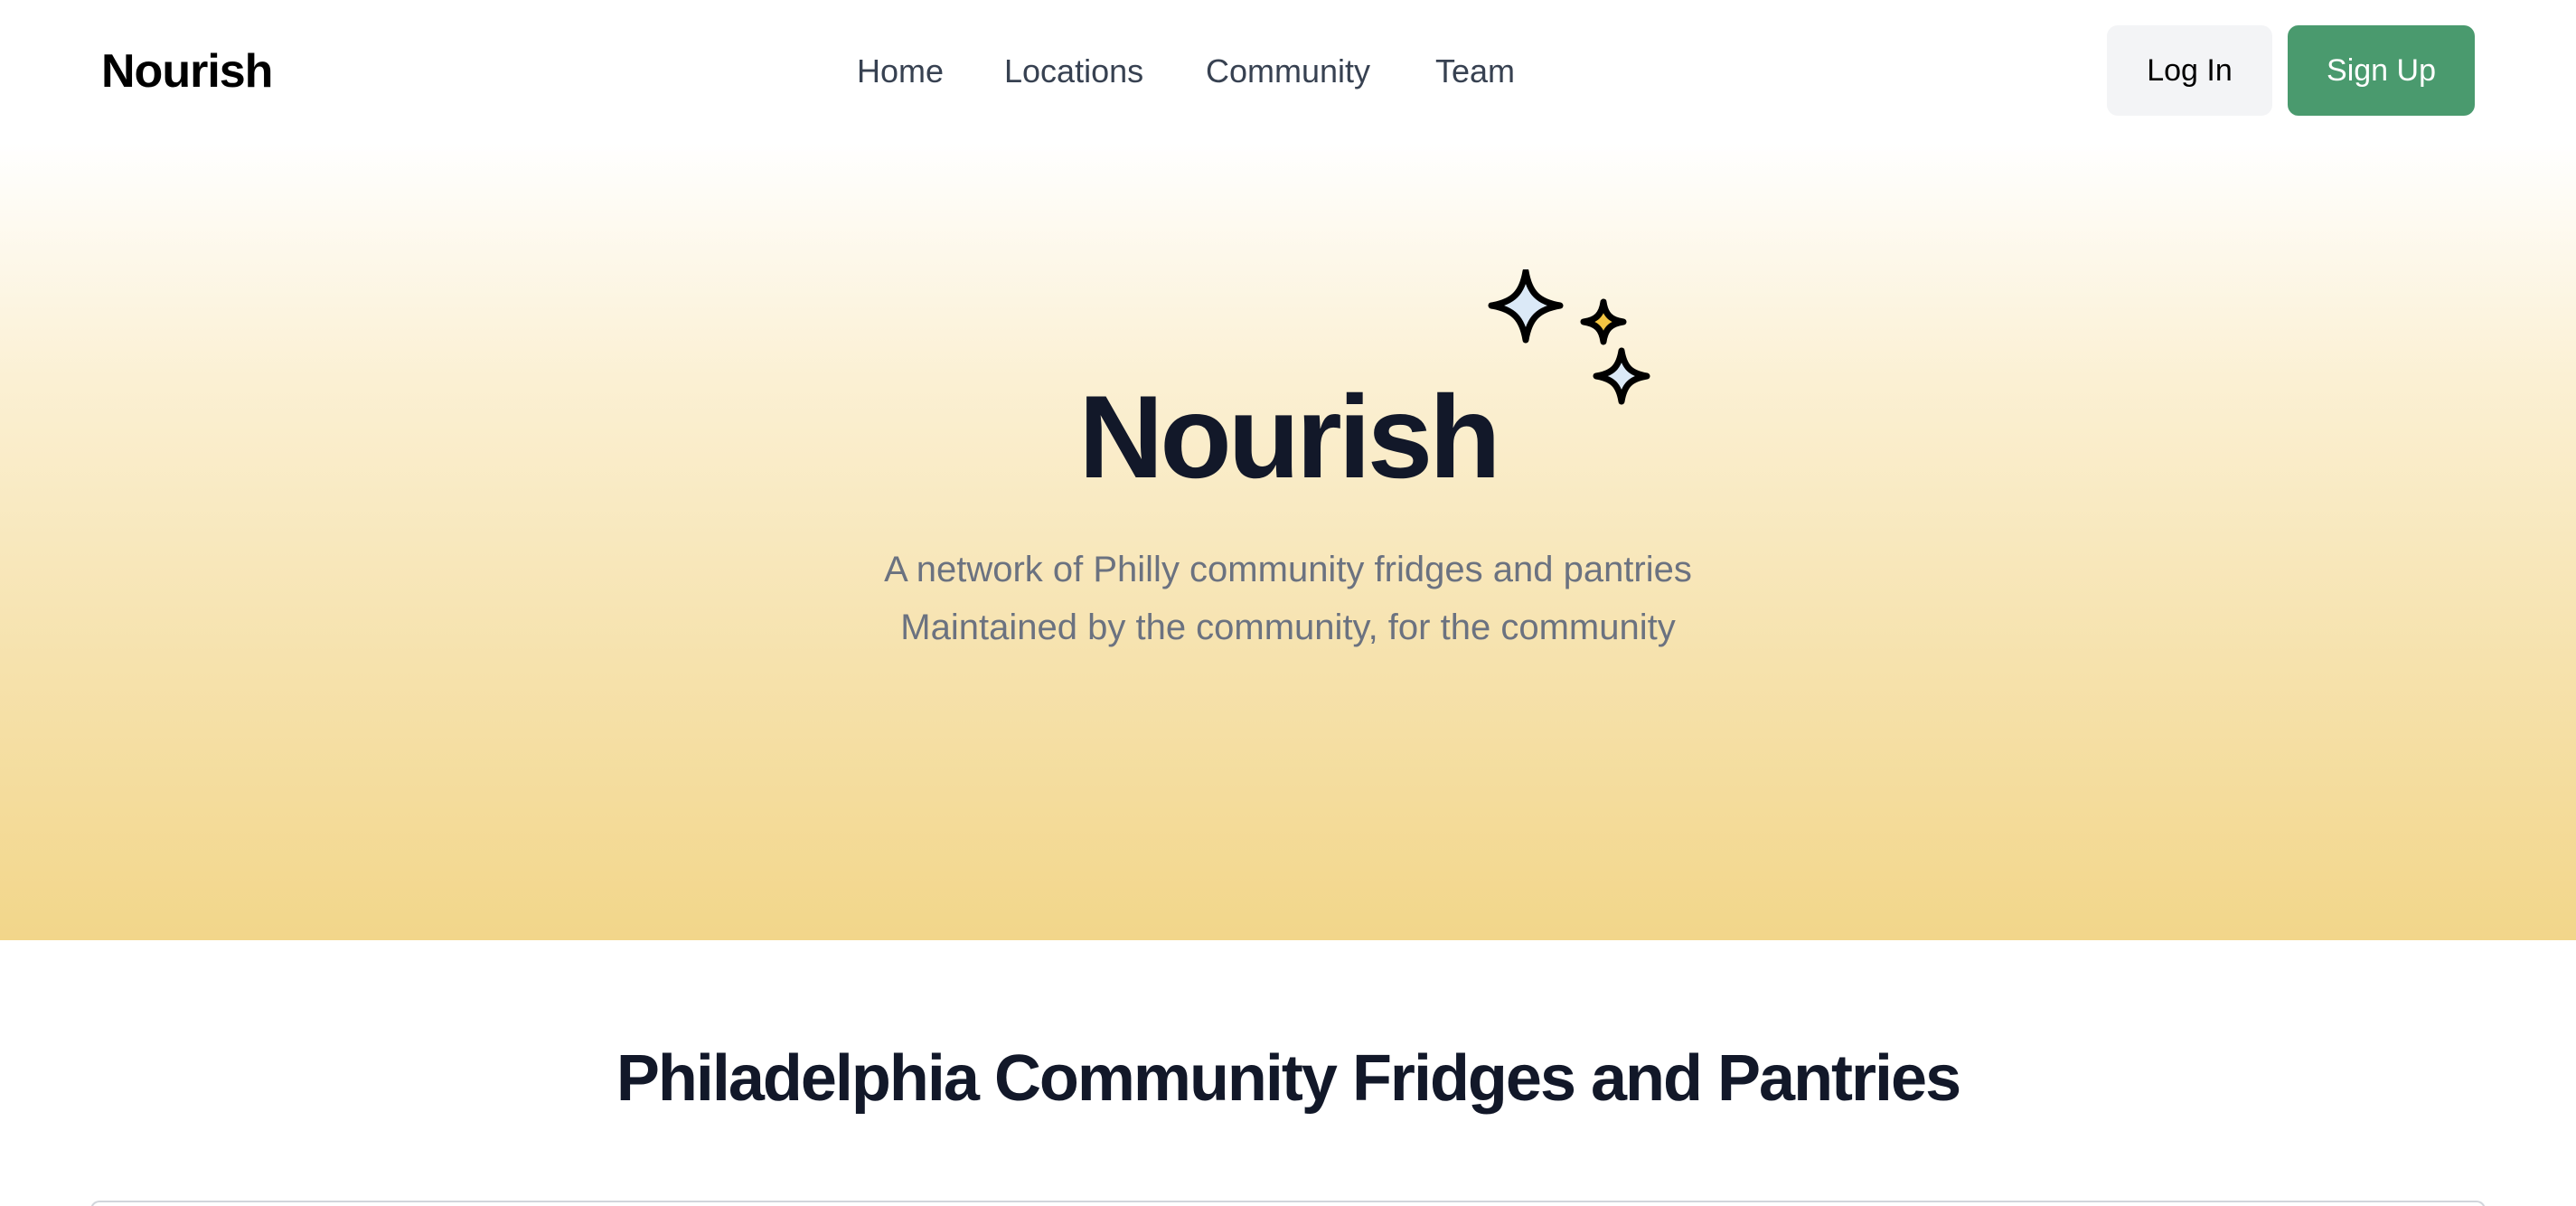 The image size is (2576, 1206). What do you see at coordinates (1074, 71) in the screenshot?
I see `nav-locations: Locations` at bounding box center [1074, 71].